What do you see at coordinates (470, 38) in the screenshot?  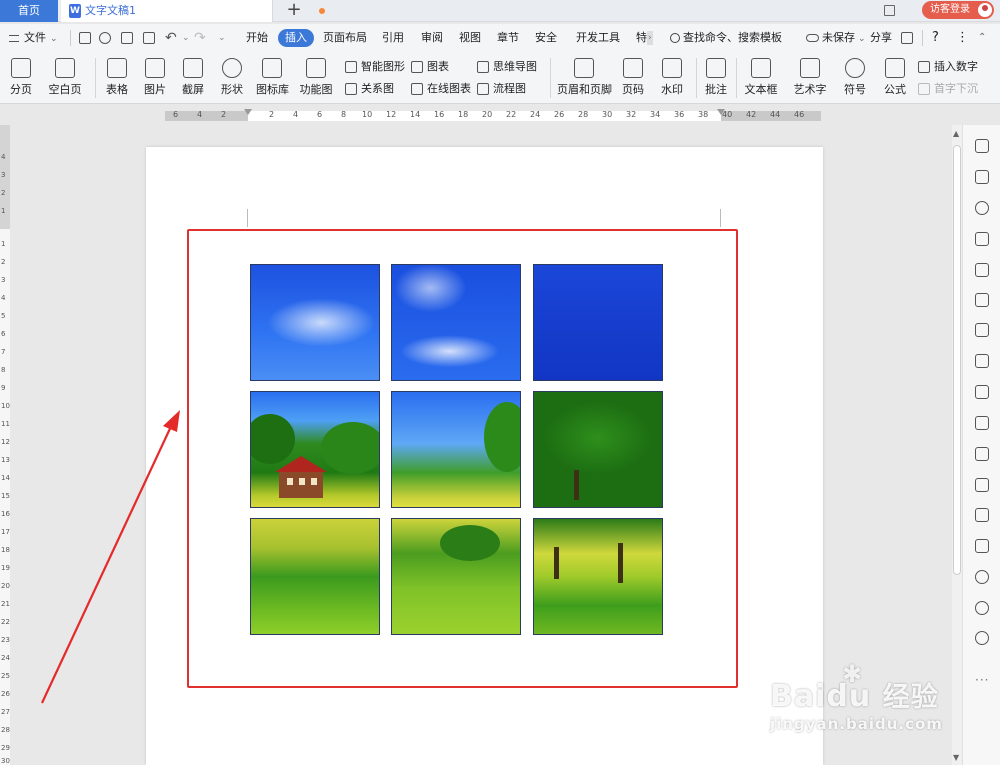 I see `tab-view: 视图` at bounding box center [470, 38].